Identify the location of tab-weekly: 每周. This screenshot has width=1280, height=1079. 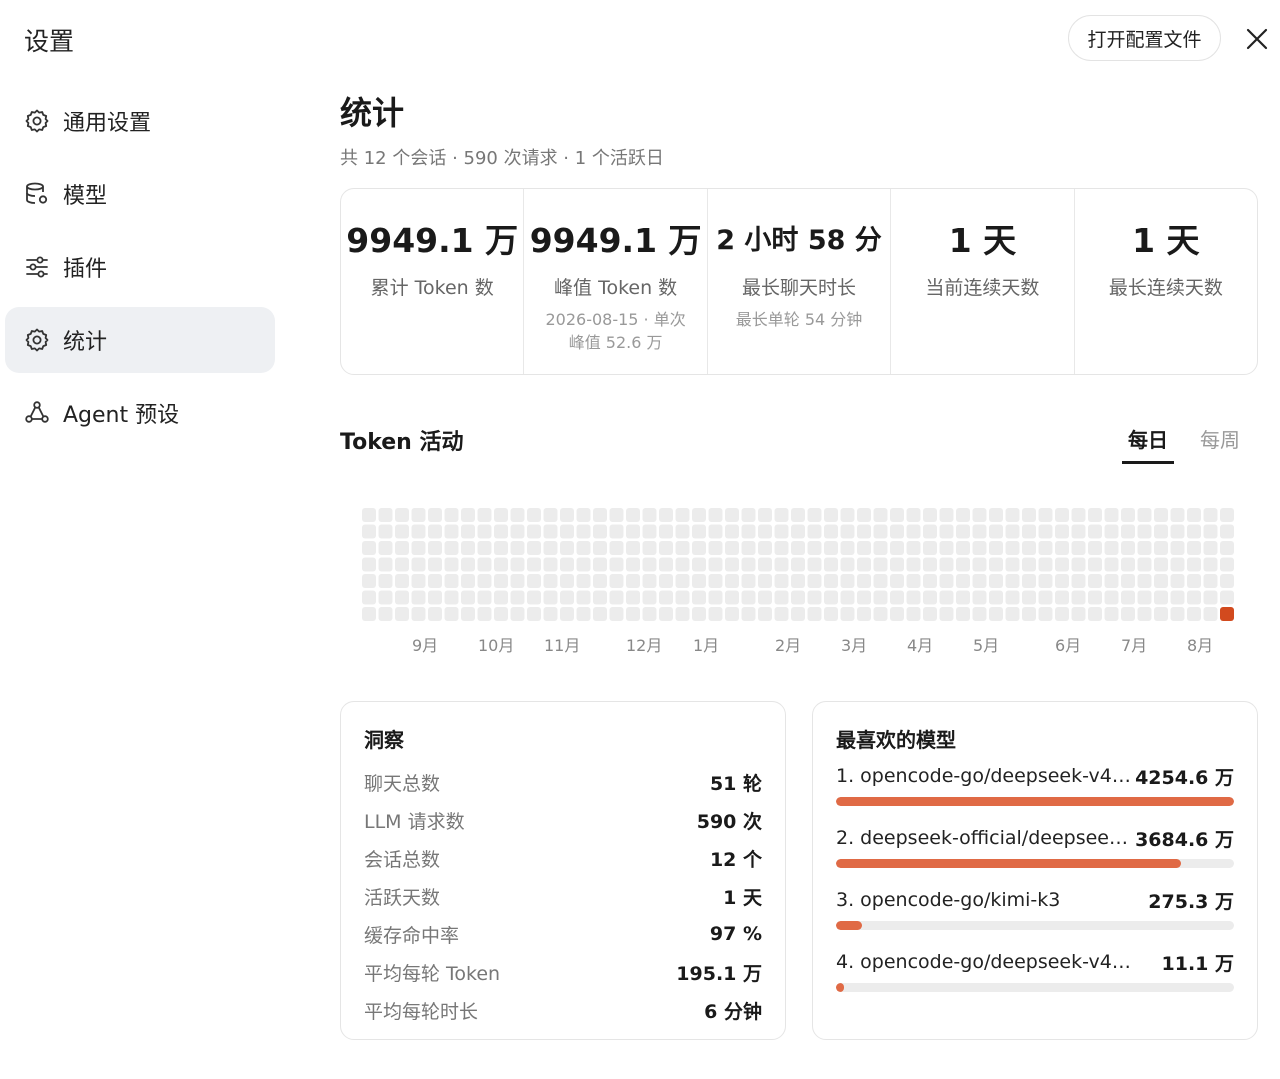
(1220, 444).